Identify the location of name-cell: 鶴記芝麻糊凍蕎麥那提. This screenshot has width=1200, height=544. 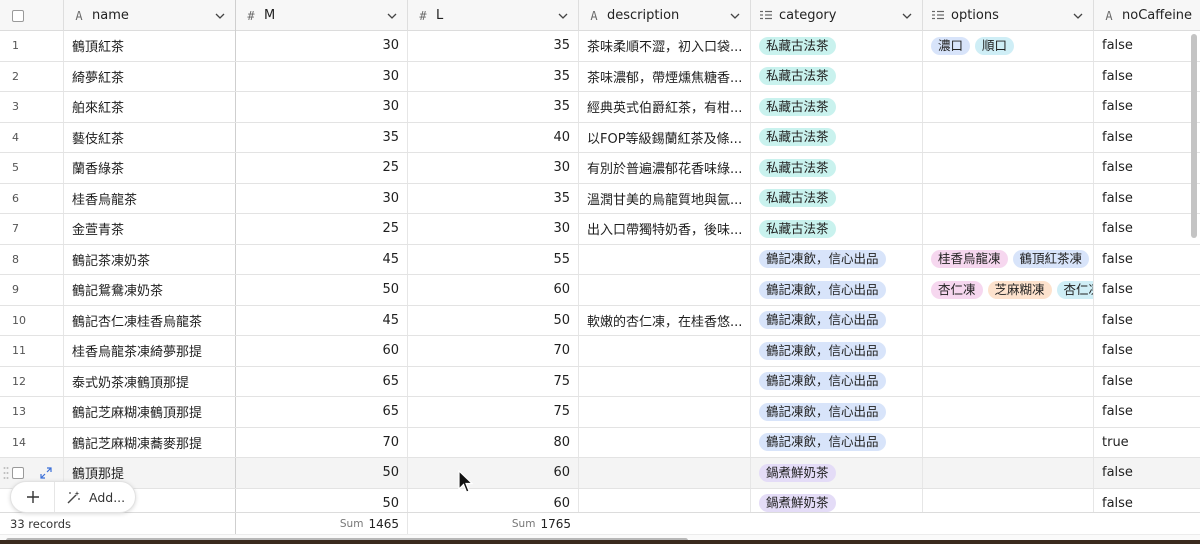
(150, 442).